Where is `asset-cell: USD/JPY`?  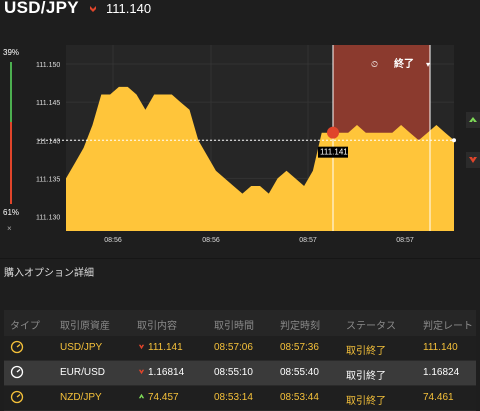
asset-cell: USD/JPY is located at coordinates (81, 347).